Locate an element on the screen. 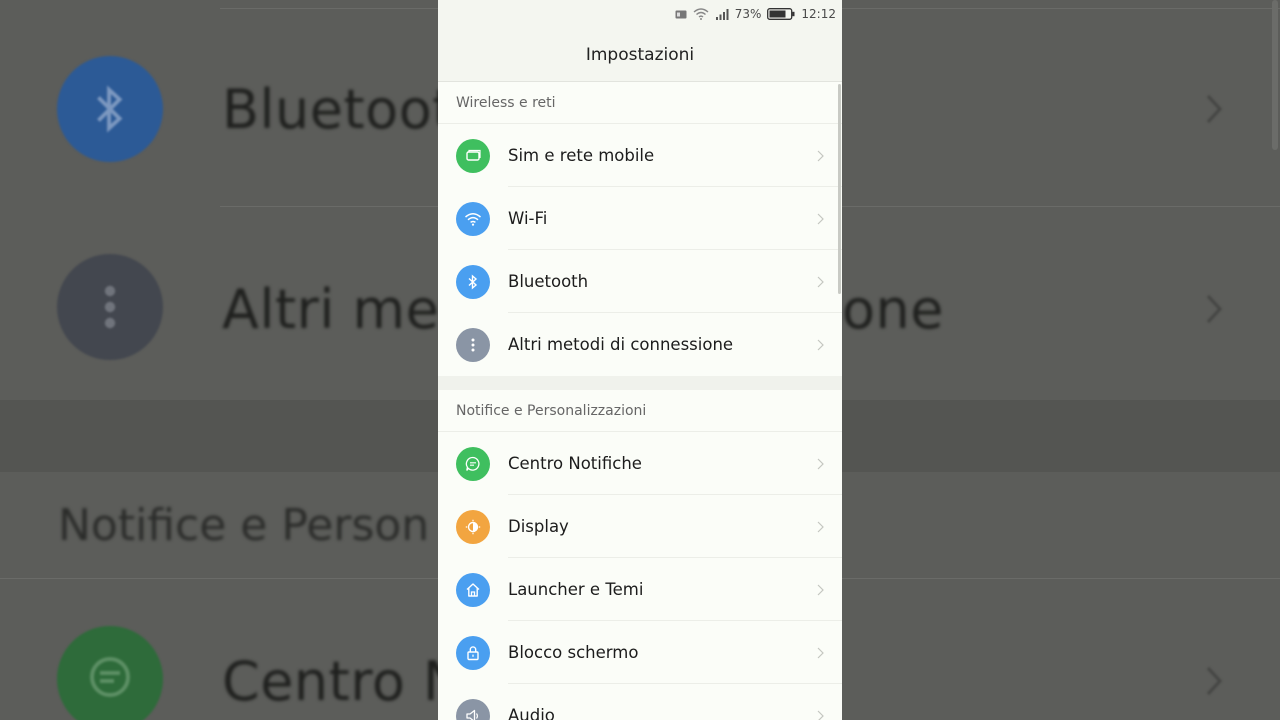  settings-item-launcher-themes: Launcher e Temi is located at coordinates (640, 589).